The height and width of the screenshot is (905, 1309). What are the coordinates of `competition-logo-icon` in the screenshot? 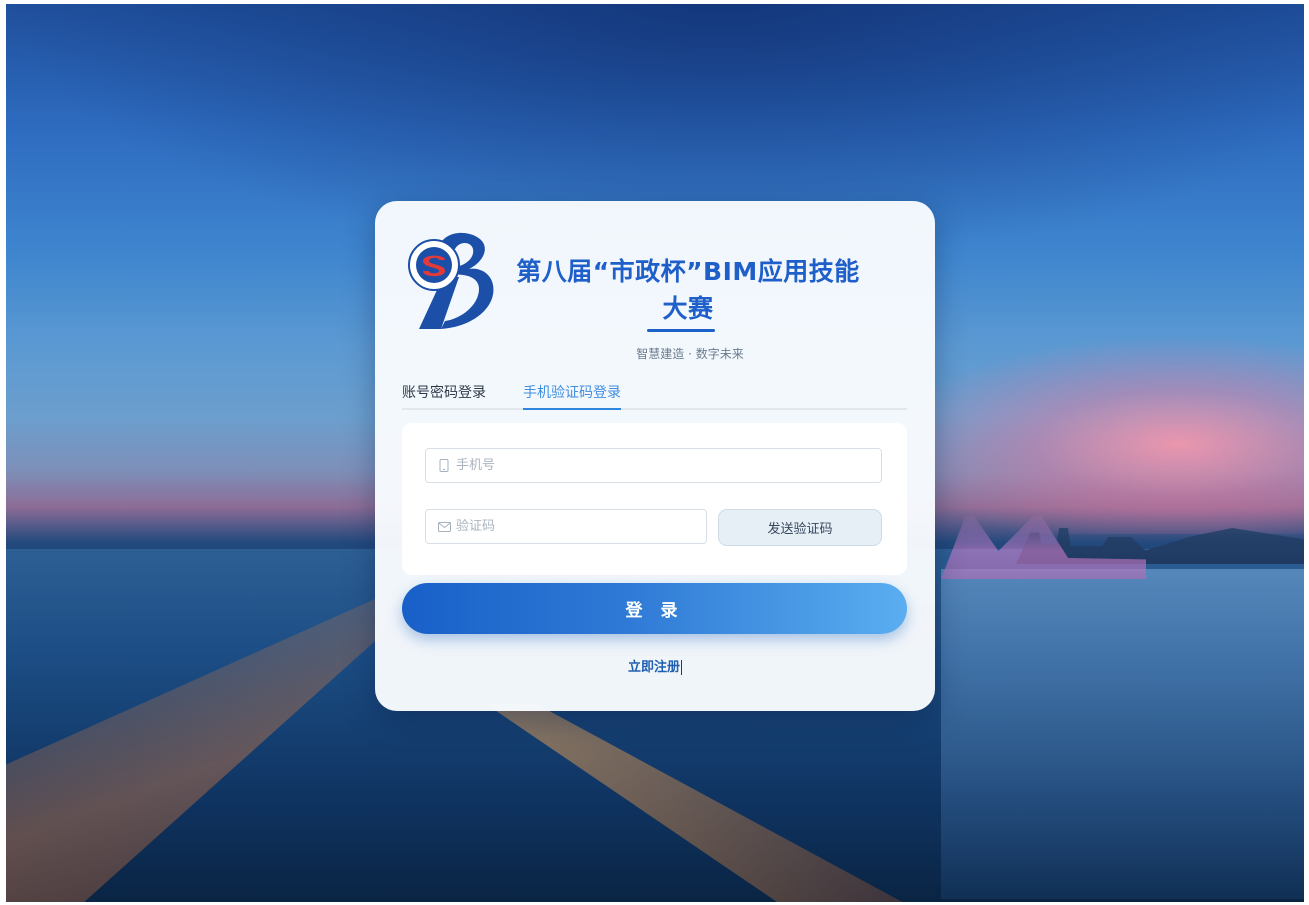 It's located at (451, 279).